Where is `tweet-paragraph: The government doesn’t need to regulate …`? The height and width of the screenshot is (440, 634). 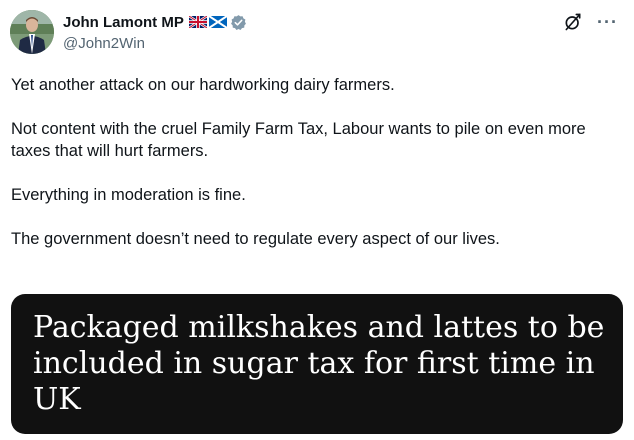
tweet-paragraph: The government doesn’t need to regulate … is located at coordinates (255, 239).